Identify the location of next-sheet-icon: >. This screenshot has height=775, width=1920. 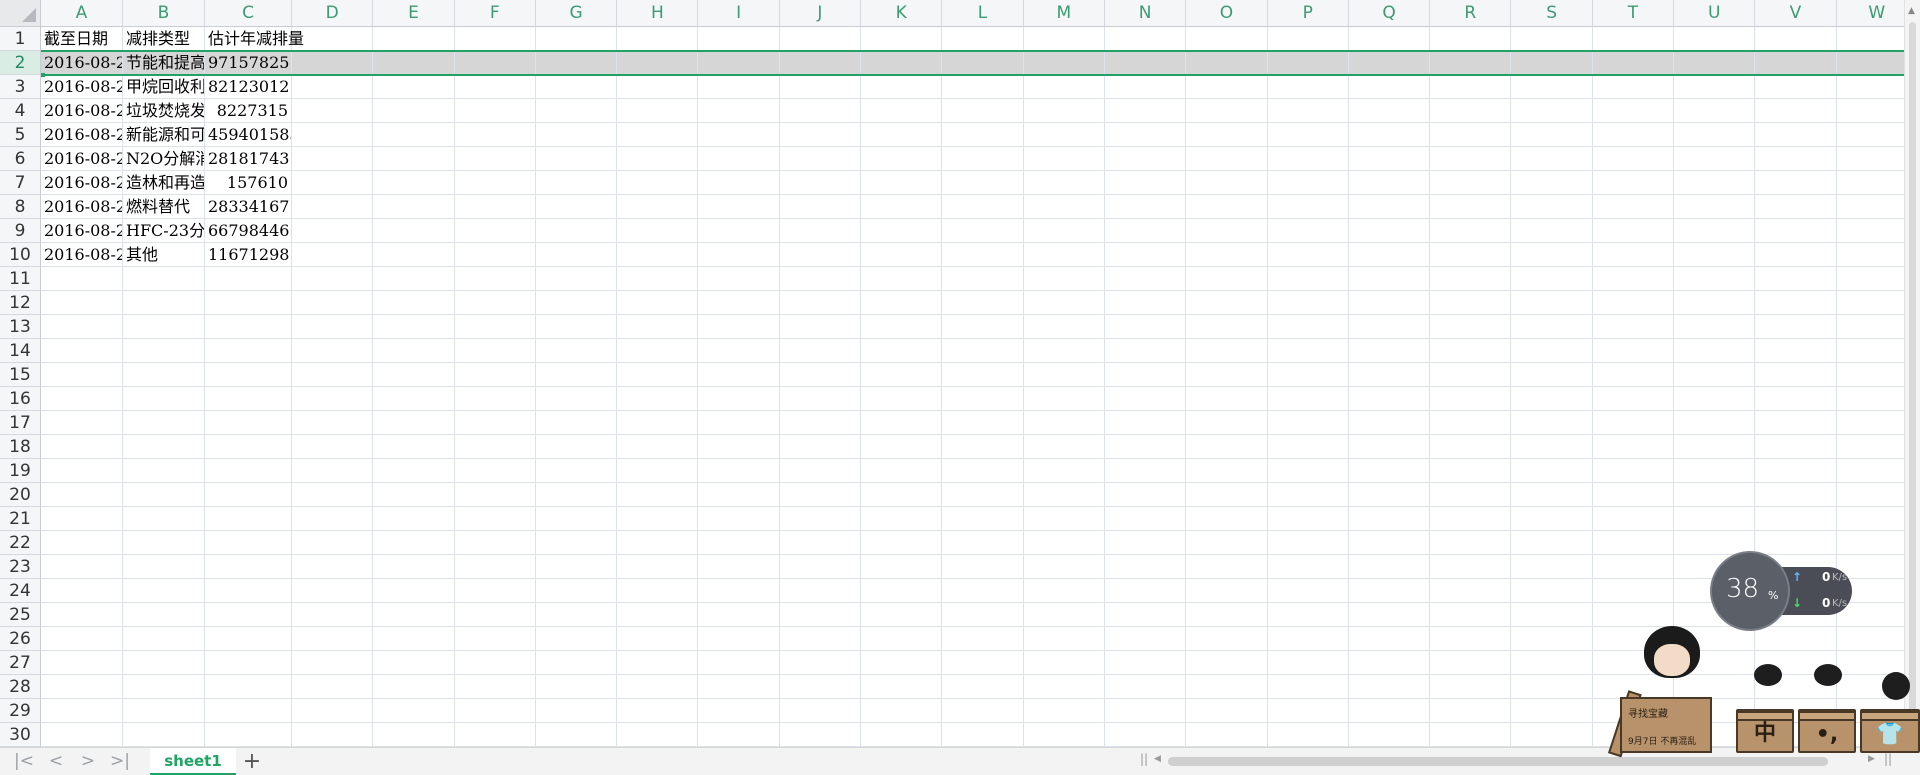
(88, 761).